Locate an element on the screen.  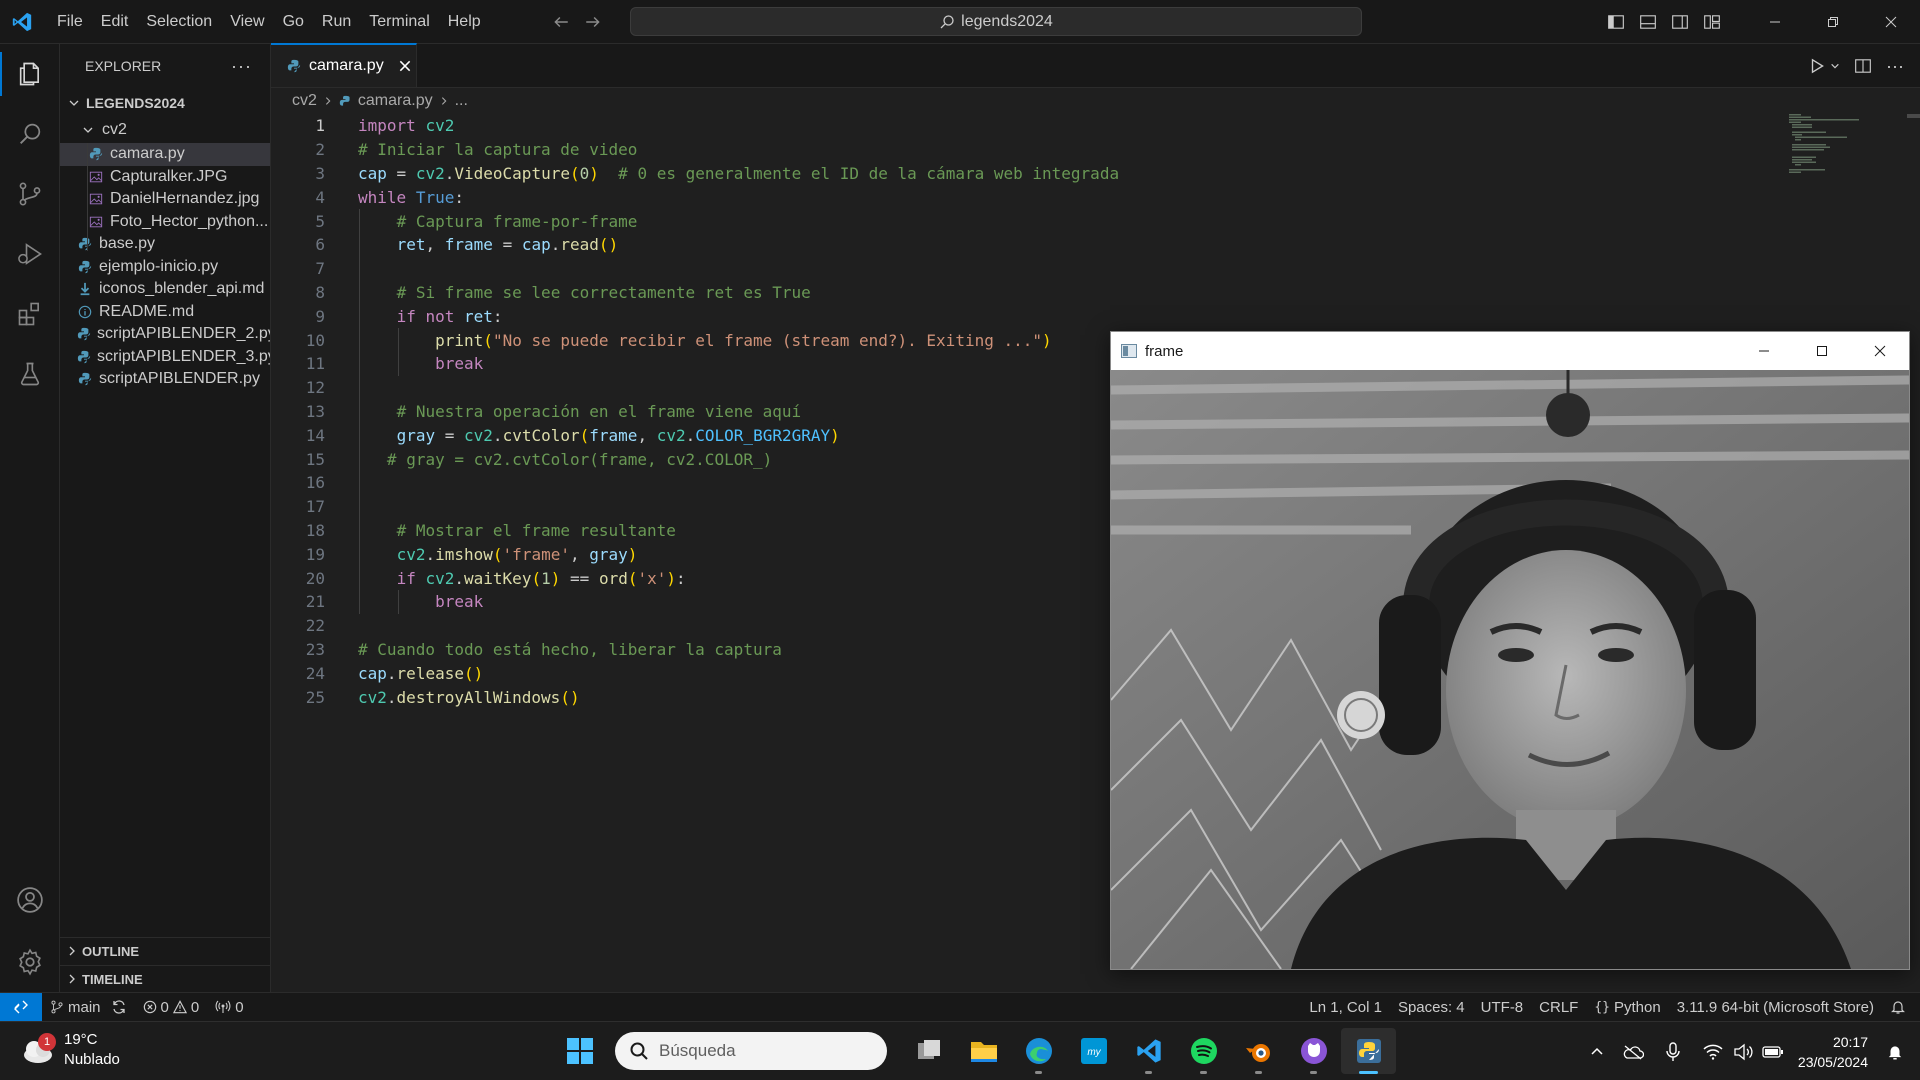
menu-help: Help is located at coordinates (464, 22).